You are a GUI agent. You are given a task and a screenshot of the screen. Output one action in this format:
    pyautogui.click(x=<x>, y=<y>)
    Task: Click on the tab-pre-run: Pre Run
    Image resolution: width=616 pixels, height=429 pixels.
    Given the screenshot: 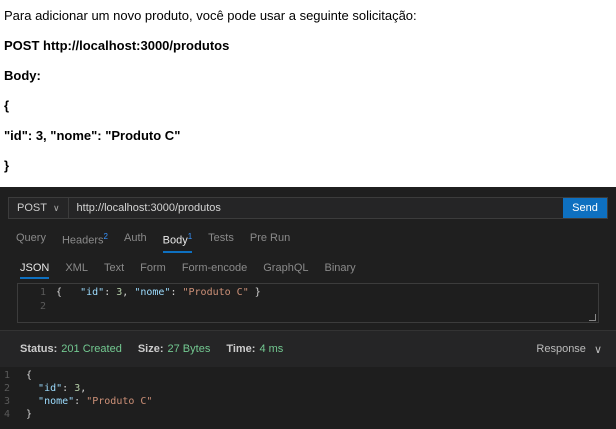 What is the action you would take?
    pyautogui.click(x=270, y=242)
    